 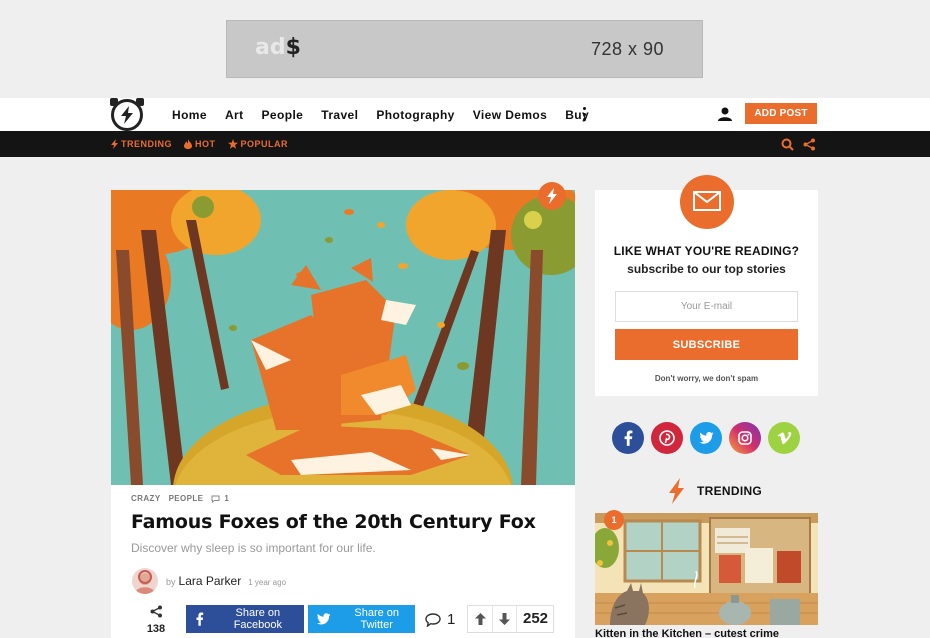 I want to click on comments-button: 1, so click(x=440, y=619).